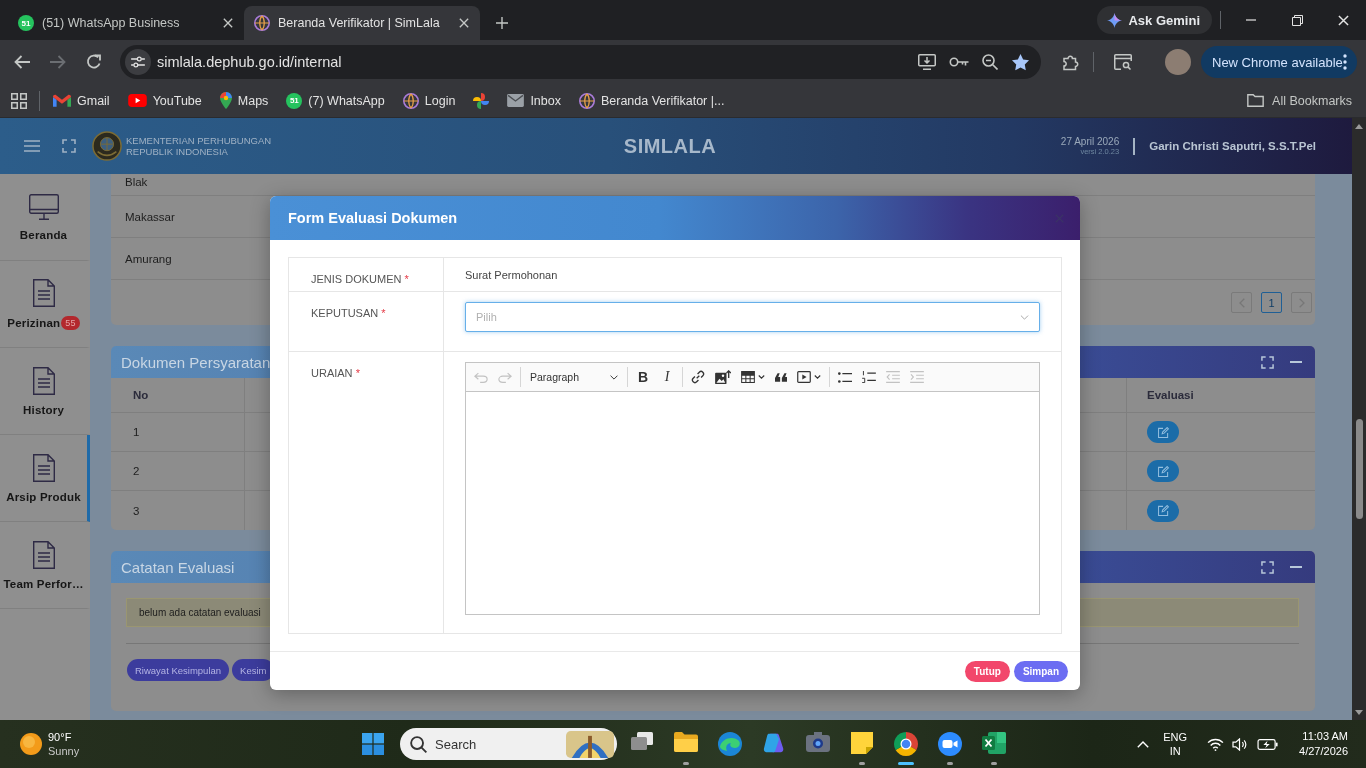  I want to click on app-title: SIMLALA, so click(670, 146).